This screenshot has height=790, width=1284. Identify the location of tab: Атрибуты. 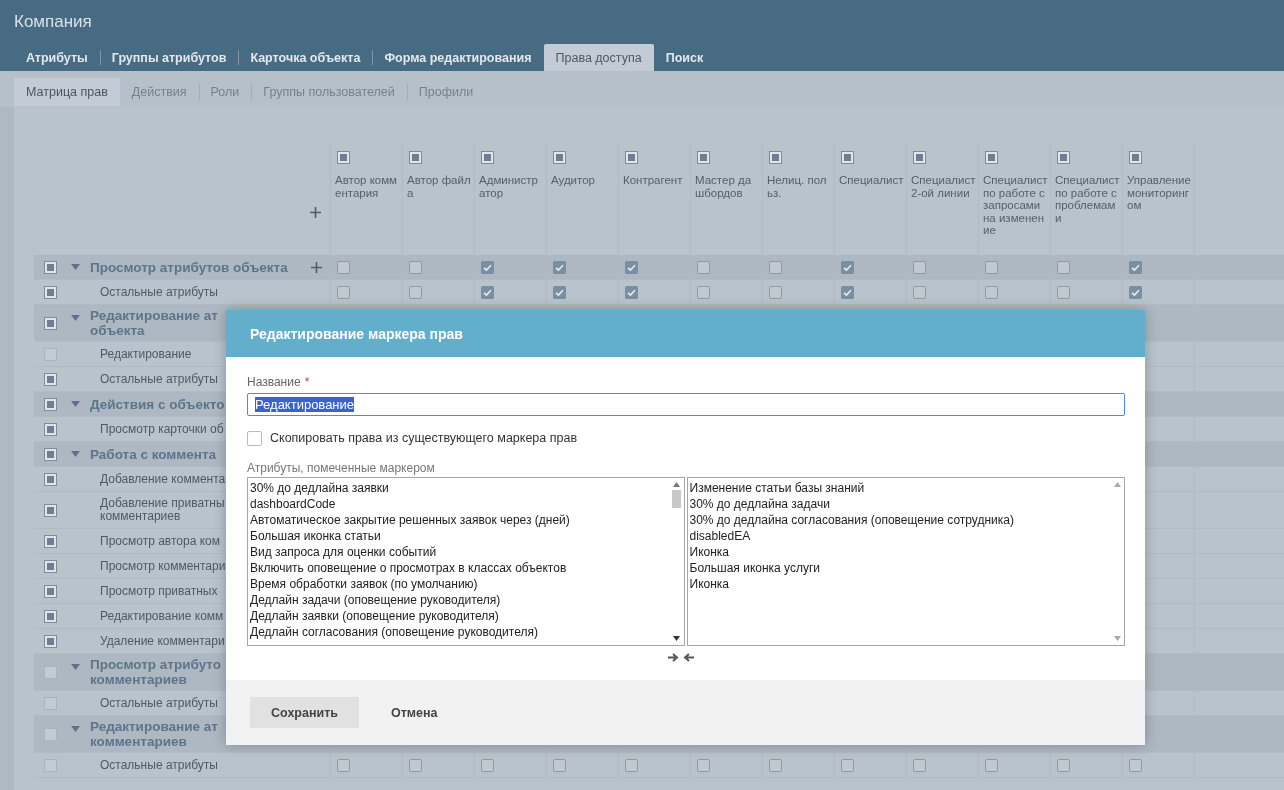
(57, 57).